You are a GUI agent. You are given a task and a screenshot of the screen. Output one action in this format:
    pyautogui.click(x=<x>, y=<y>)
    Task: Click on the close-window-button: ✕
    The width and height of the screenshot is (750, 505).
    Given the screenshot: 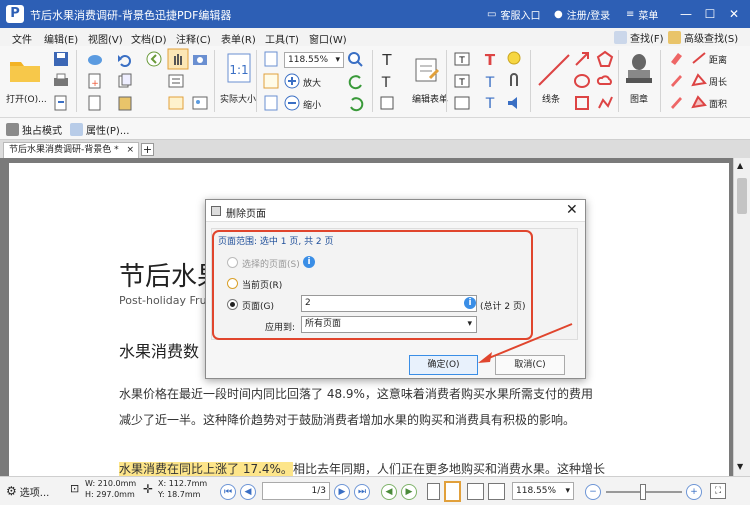 What is the action you would take?
    pyautogui.click(x=734, y=14)
    